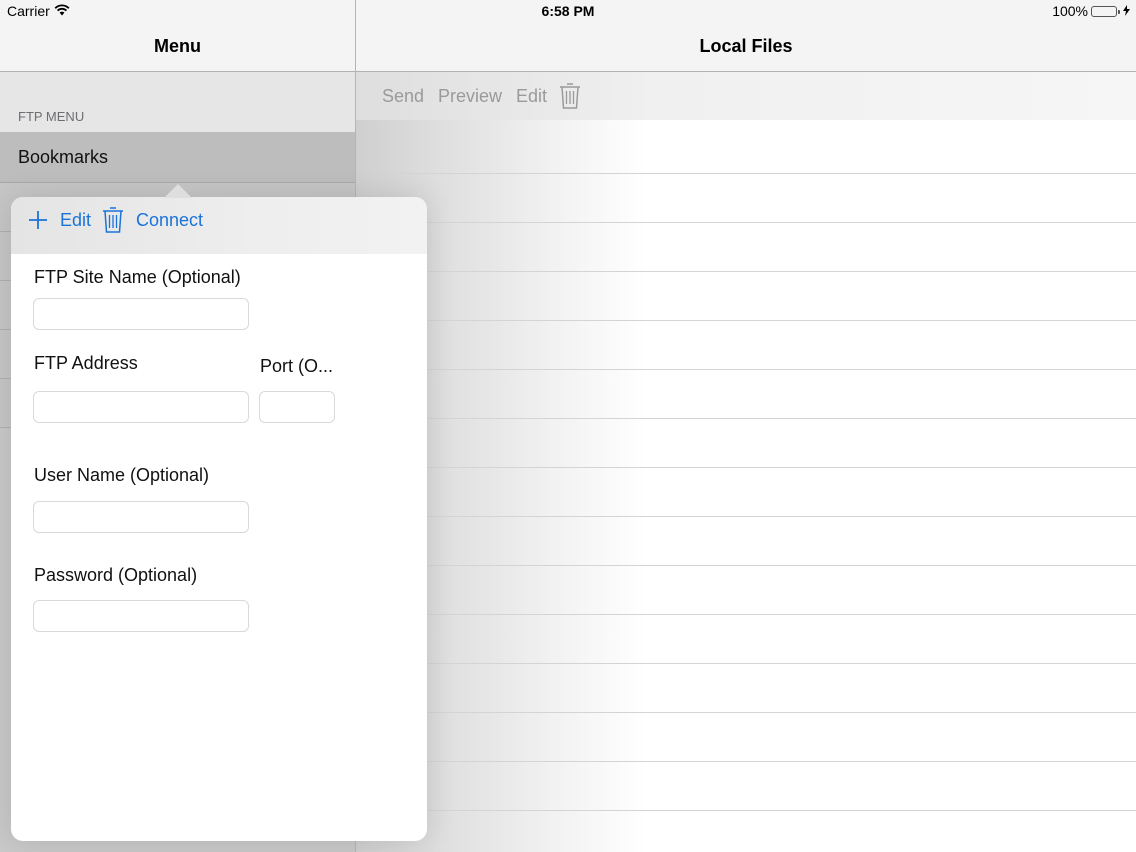  Describe the element at coordinates (51, 116) in the screenshot. I see `section-header-label: FTP MENU` at that location.